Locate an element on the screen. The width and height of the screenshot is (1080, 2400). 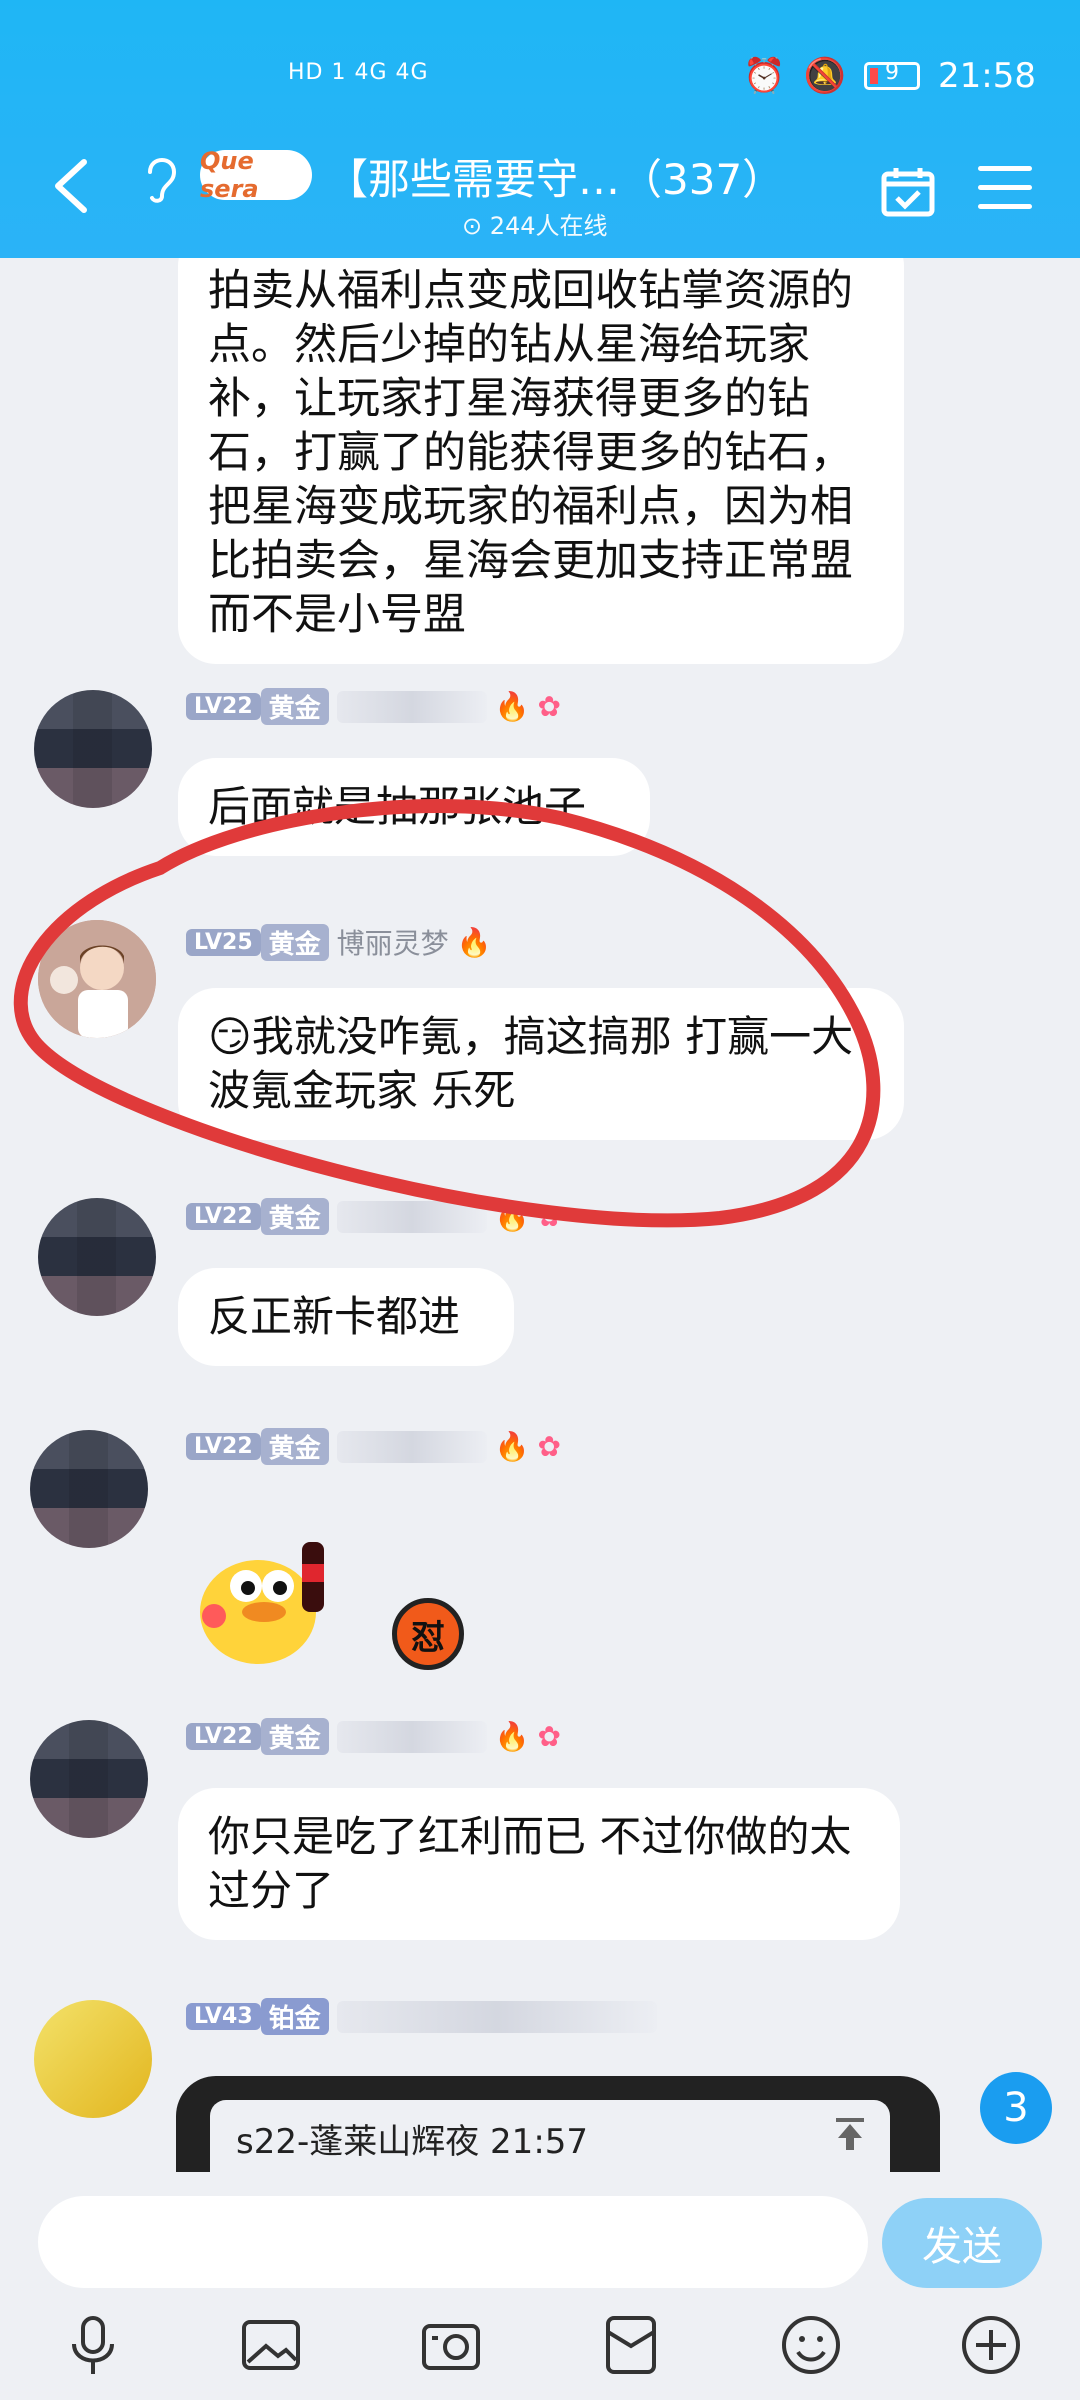
chat-header: Que sera 【那些需要守…（337） ⊙ 244人在线 is located at coordinates (540, 190).